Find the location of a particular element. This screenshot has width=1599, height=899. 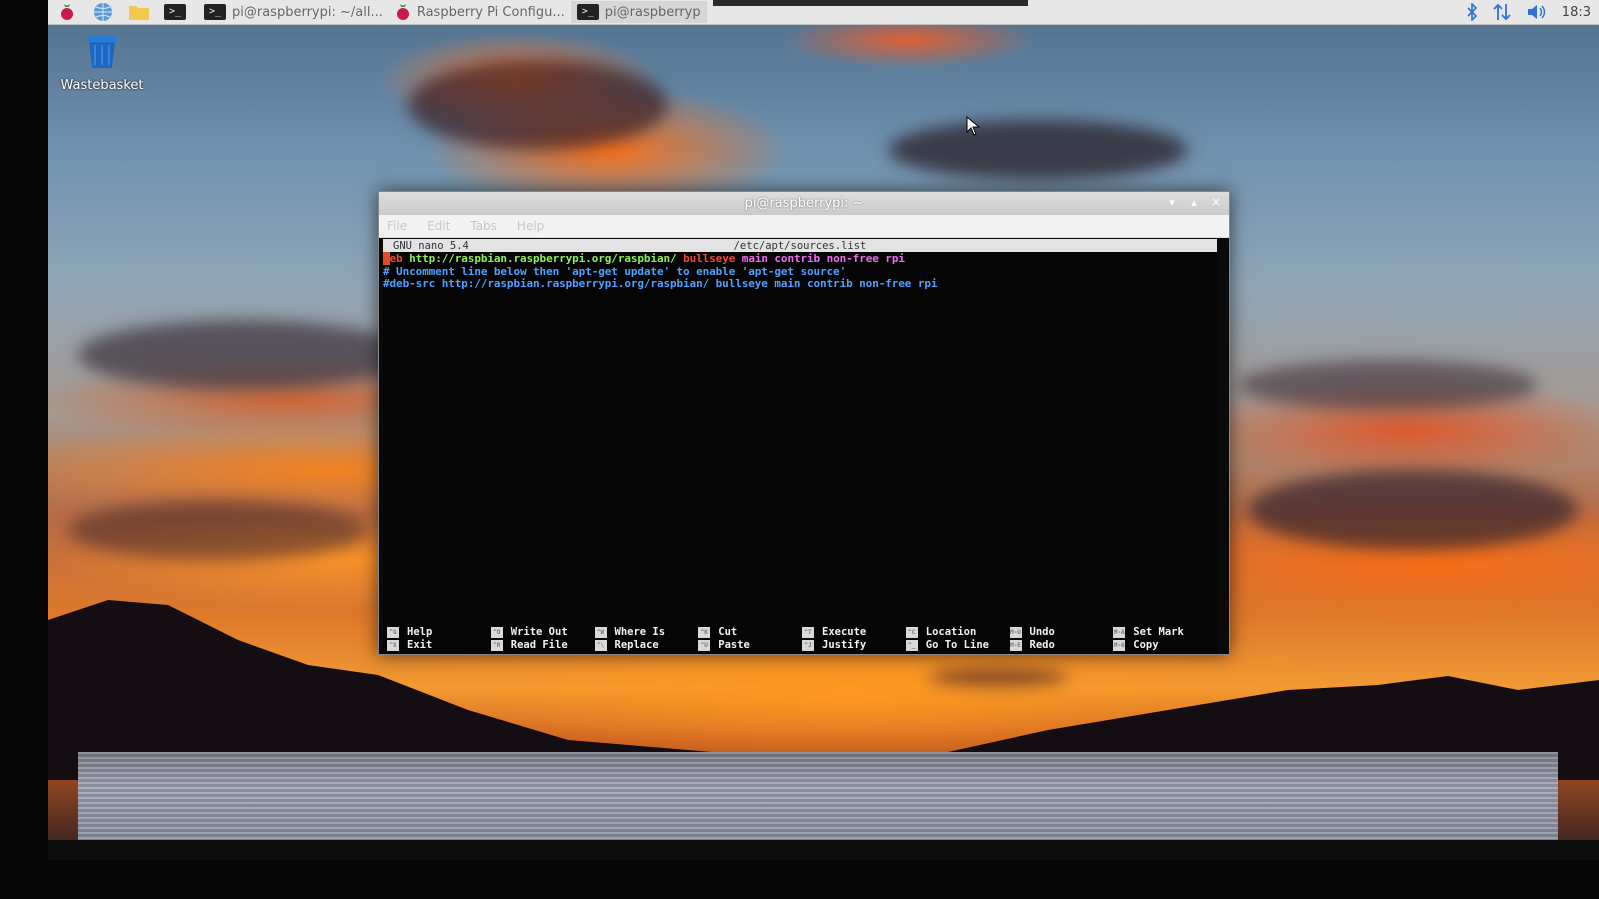

shortcut-key: ^C is located at coordinates (911, 632).